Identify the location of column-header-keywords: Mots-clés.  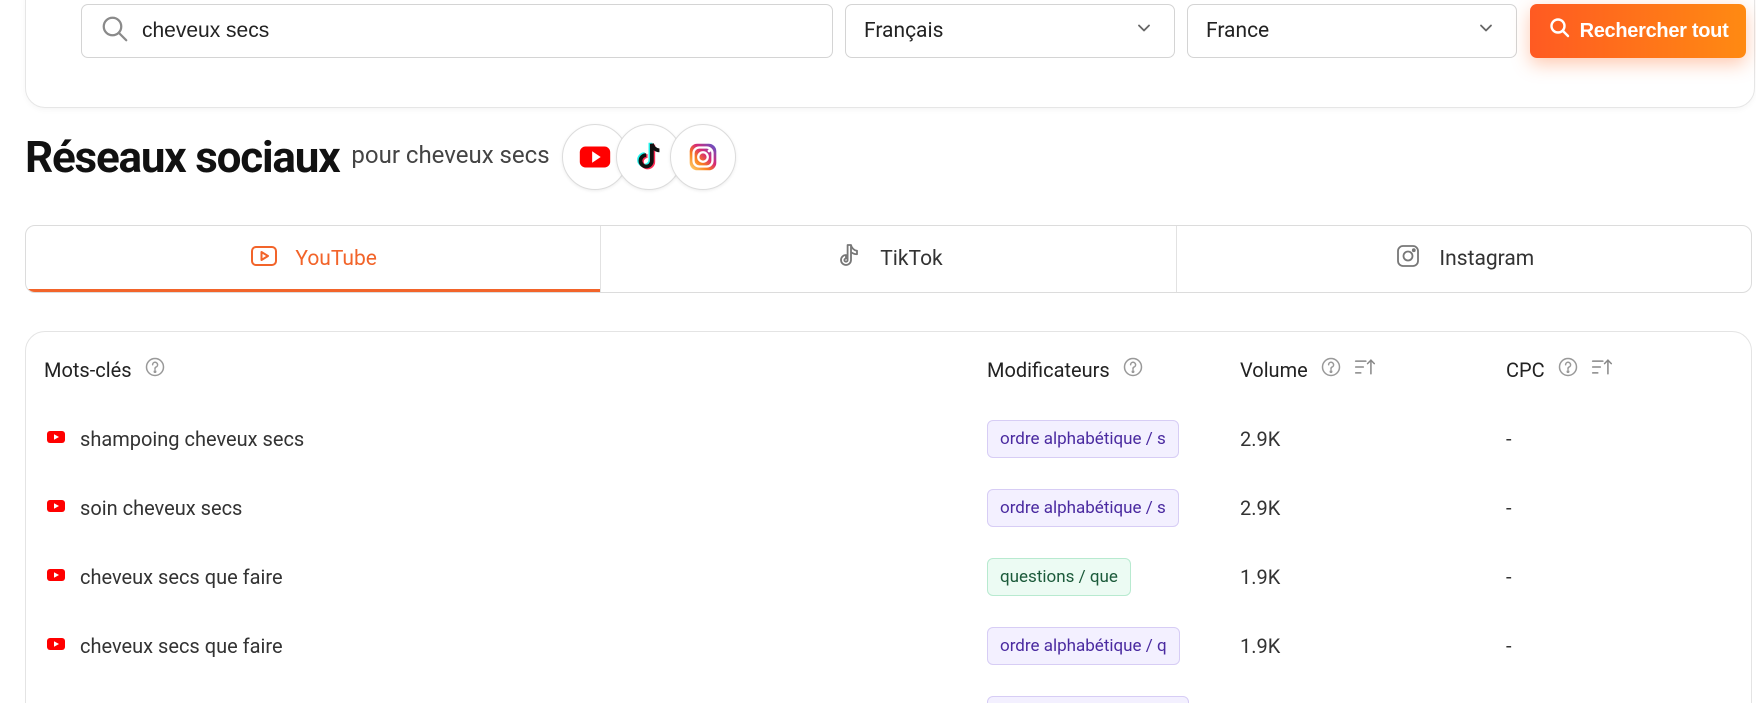
(105, 369).